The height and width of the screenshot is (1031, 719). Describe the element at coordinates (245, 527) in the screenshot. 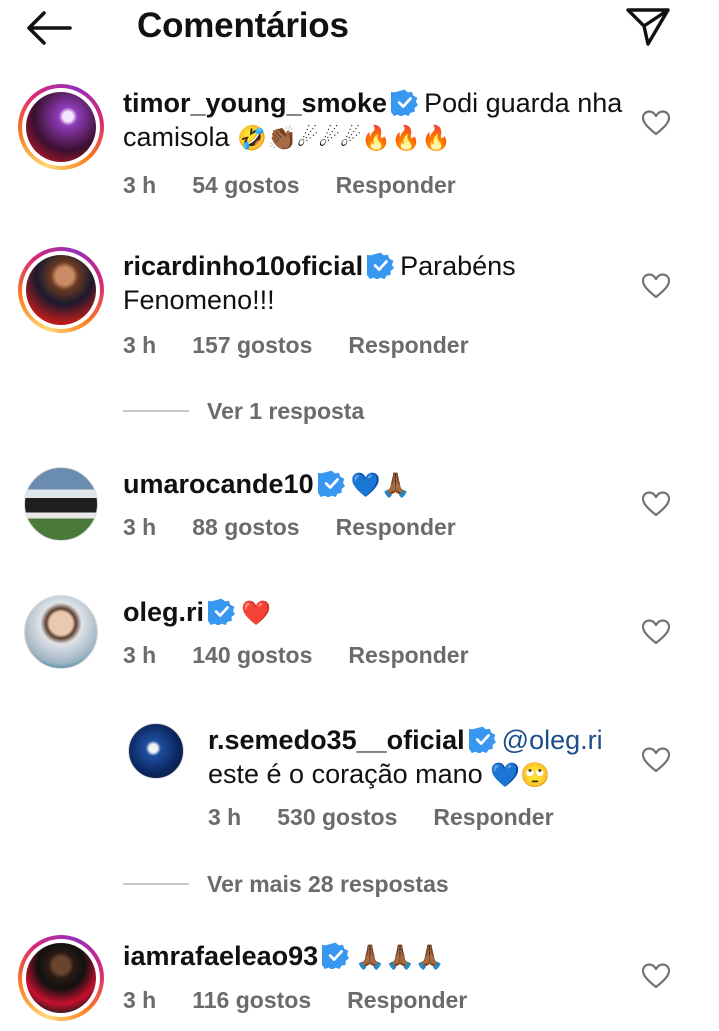

I see `like-count: 88 gostos` at that location.